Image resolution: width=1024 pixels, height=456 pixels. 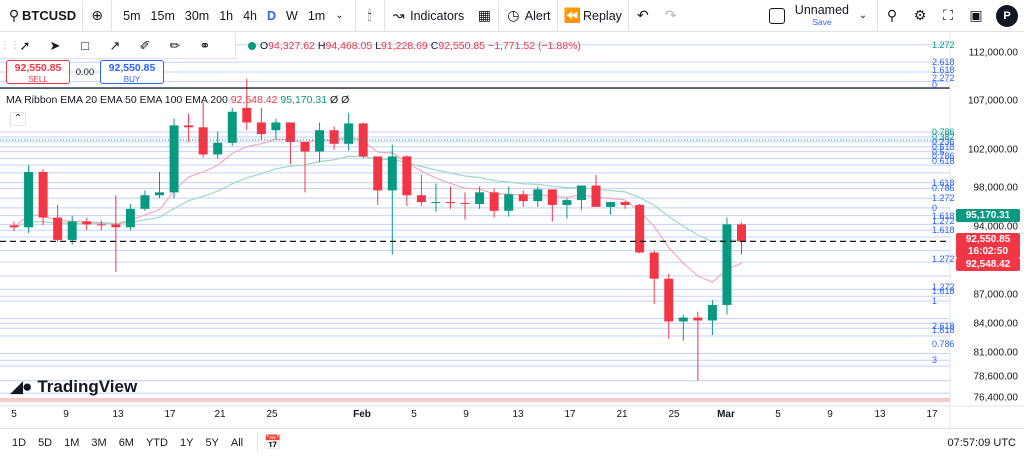 What do you see at coordinates (272, 414) in the screenshot?
I see `time-tick: 25` at bounding box center [272, 414].